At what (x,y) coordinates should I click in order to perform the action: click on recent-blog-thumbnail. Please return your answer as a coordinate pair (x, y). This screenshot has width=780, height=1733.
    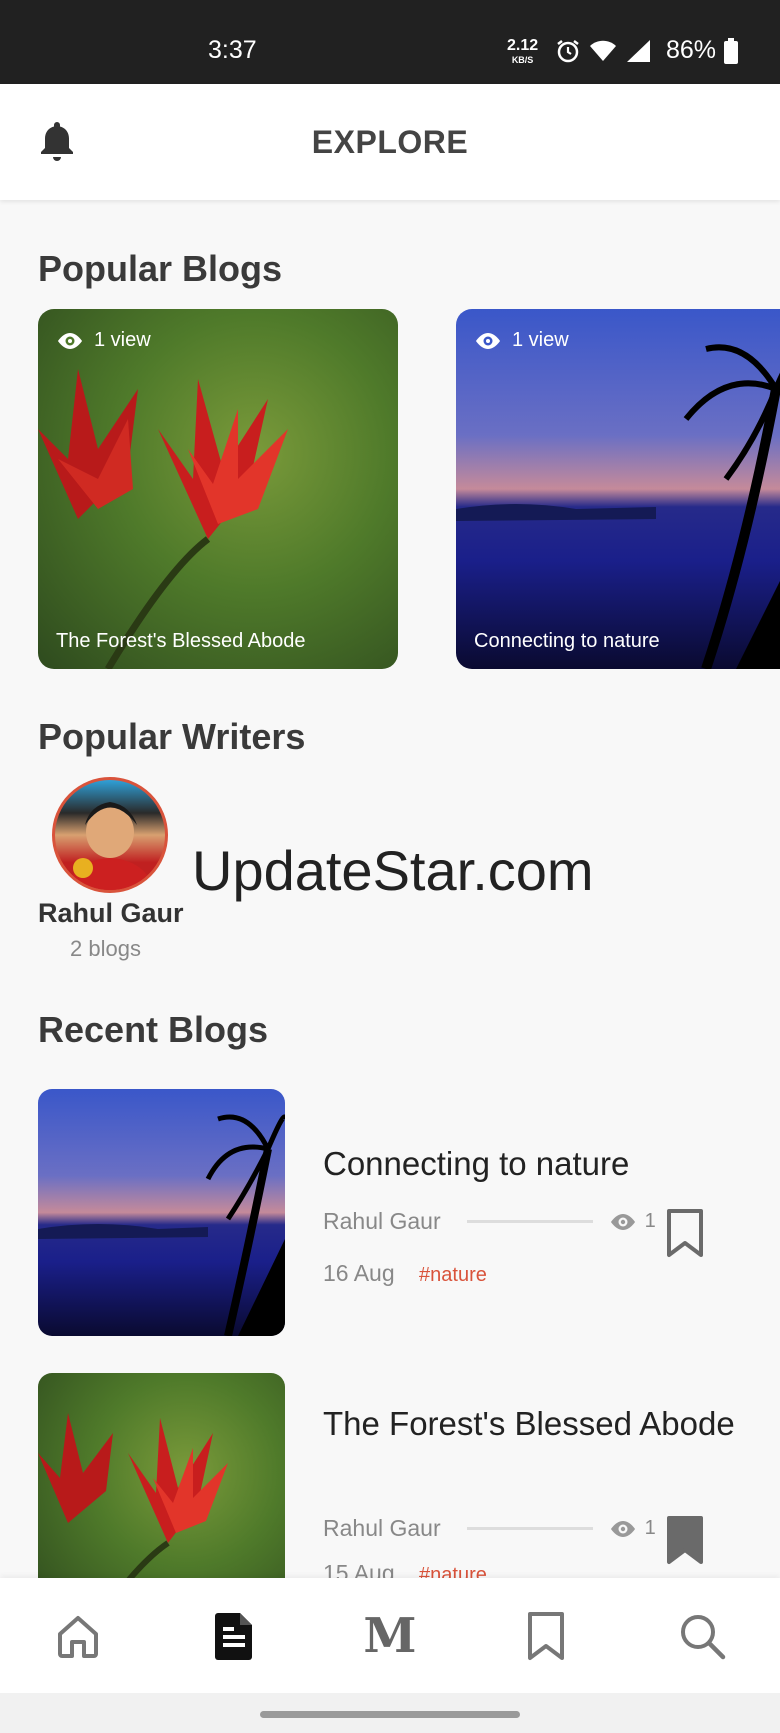
    Looking at the image, I should click on (161, 1212).